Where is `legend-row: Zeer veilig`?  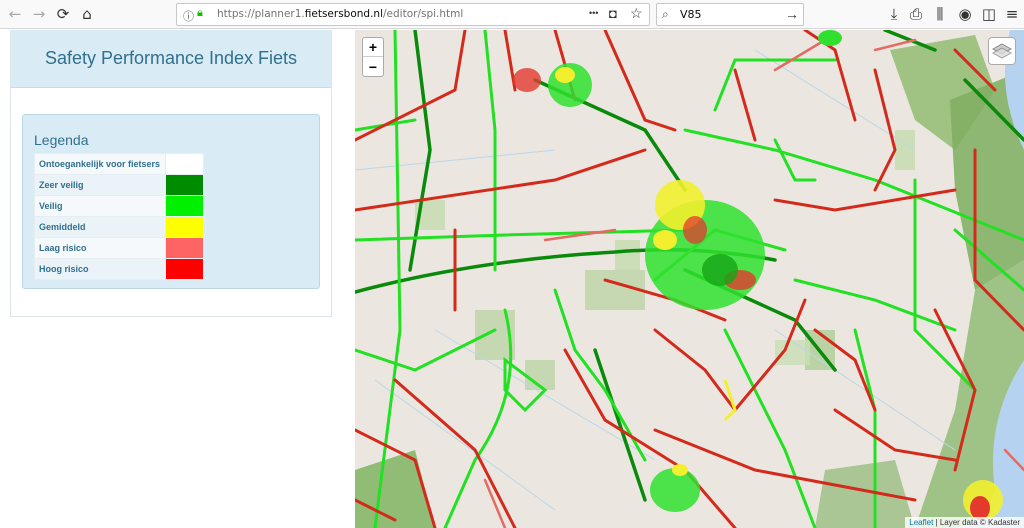 legend-row: Zeer veilig is located at coordinates (119, 185).